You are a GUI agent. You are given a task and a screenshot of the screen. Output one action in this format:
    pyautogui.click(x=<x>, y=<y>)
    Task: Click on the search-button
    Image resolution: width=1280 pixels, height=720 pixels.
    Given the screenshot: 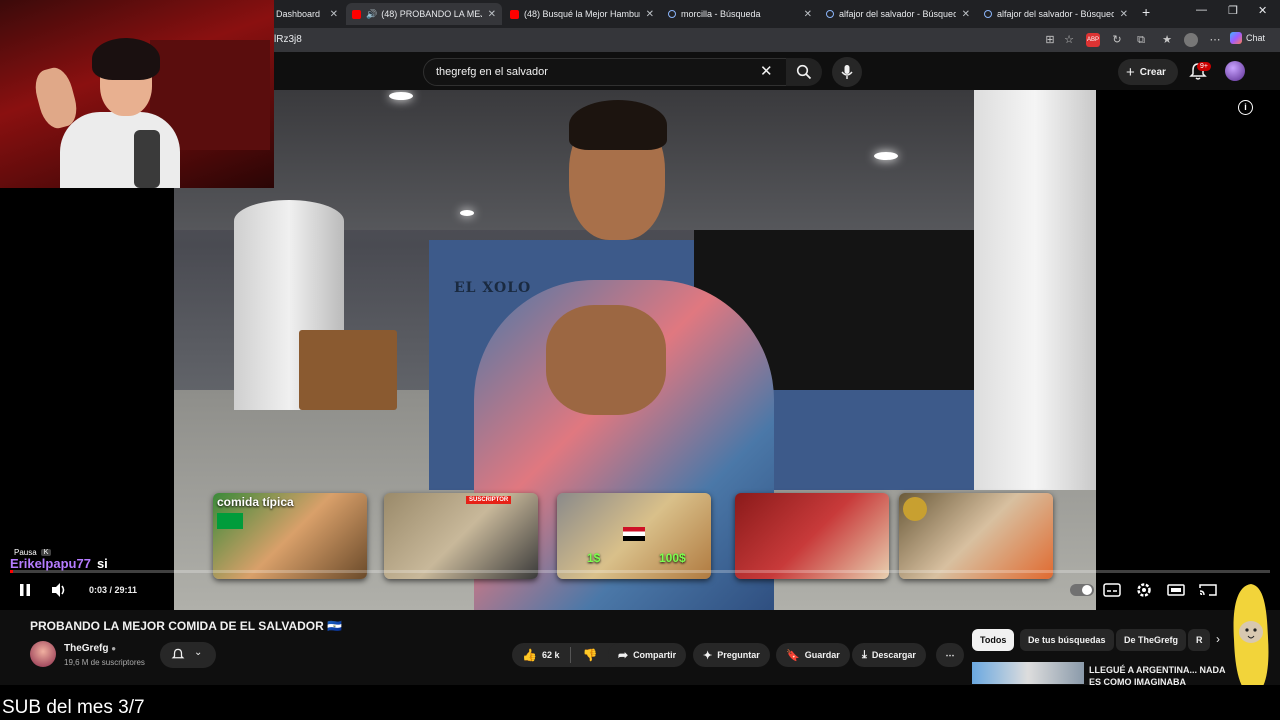 What is the action you would take?
    pyautogui.click(x=804, y=72)
    